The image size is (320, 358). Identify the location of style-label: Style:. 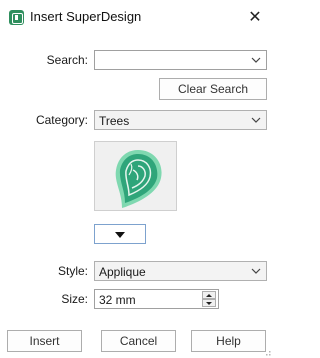
(72, 271).